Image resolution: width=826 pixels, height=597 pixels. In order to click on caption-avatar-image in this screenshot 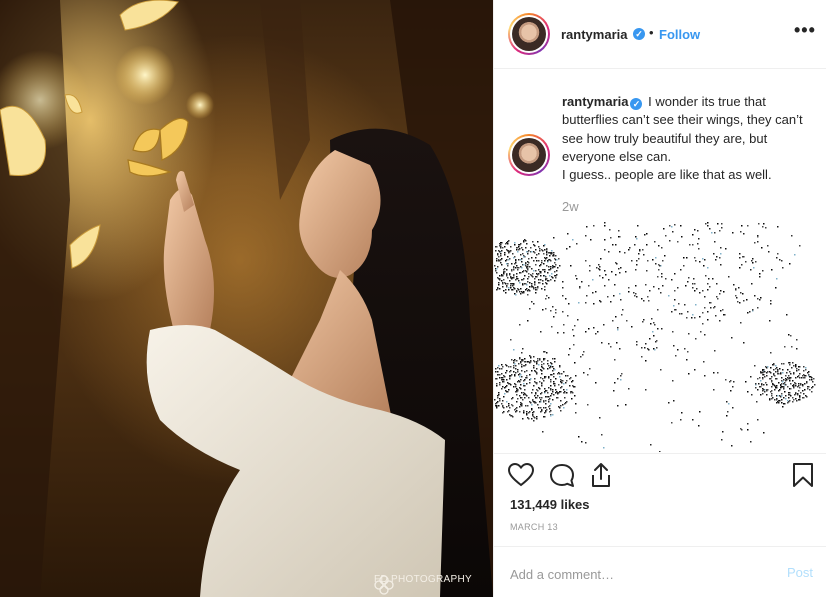, I will do `click(529, 155)`.